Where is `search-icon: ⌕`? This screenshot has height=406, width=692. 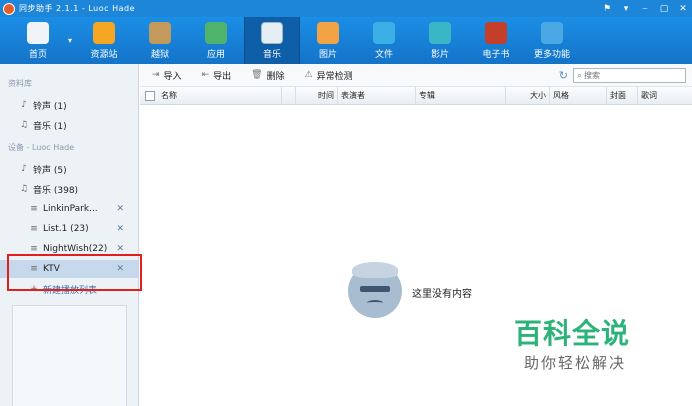
search-icon: ⌕ is located at coordinates (580, 75).